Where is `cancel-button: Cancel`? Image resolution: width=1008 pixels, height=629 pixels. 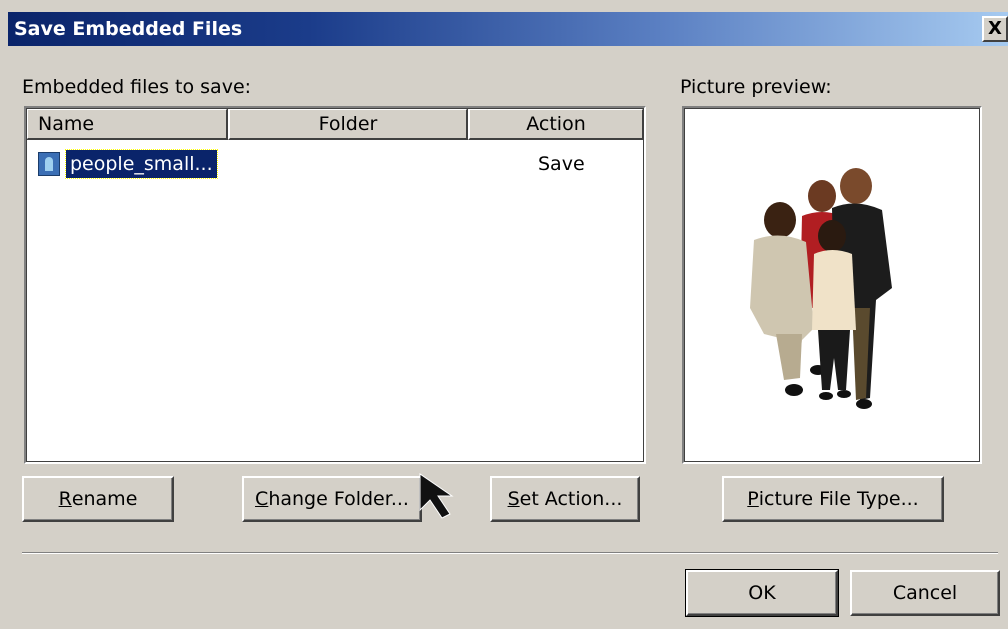 cancel-button: Cancel is located at coordinates (925, 593).